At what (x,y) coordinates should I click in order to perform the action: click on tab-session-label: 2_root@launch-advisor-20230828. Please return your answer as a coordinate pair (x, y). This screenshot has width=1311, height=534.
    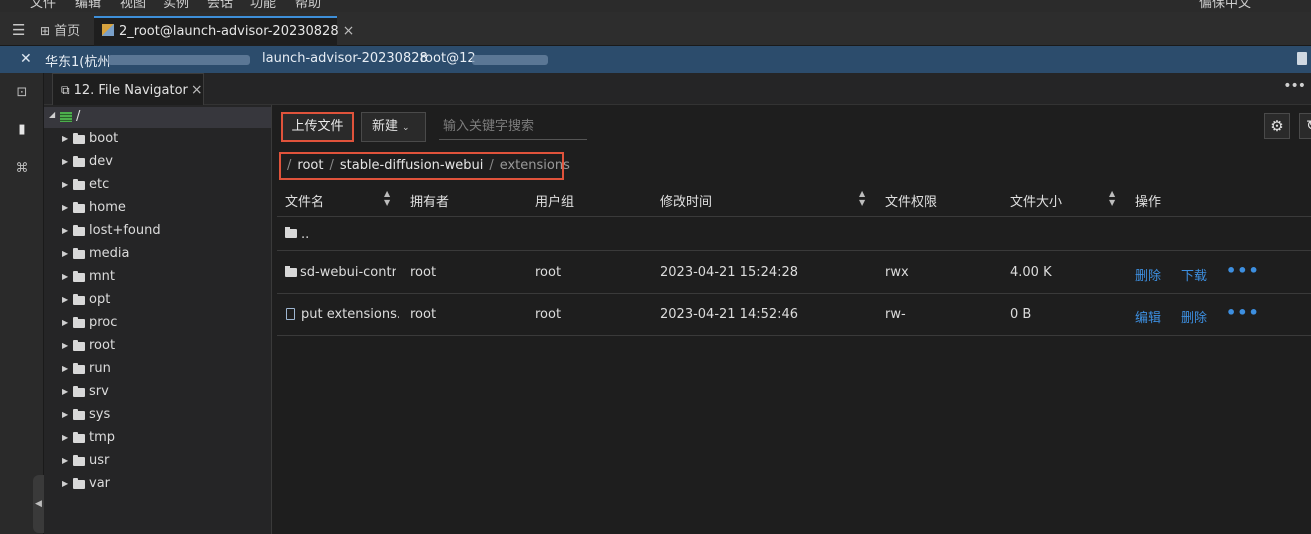
    Looking at the image, I should click on (229, 31).